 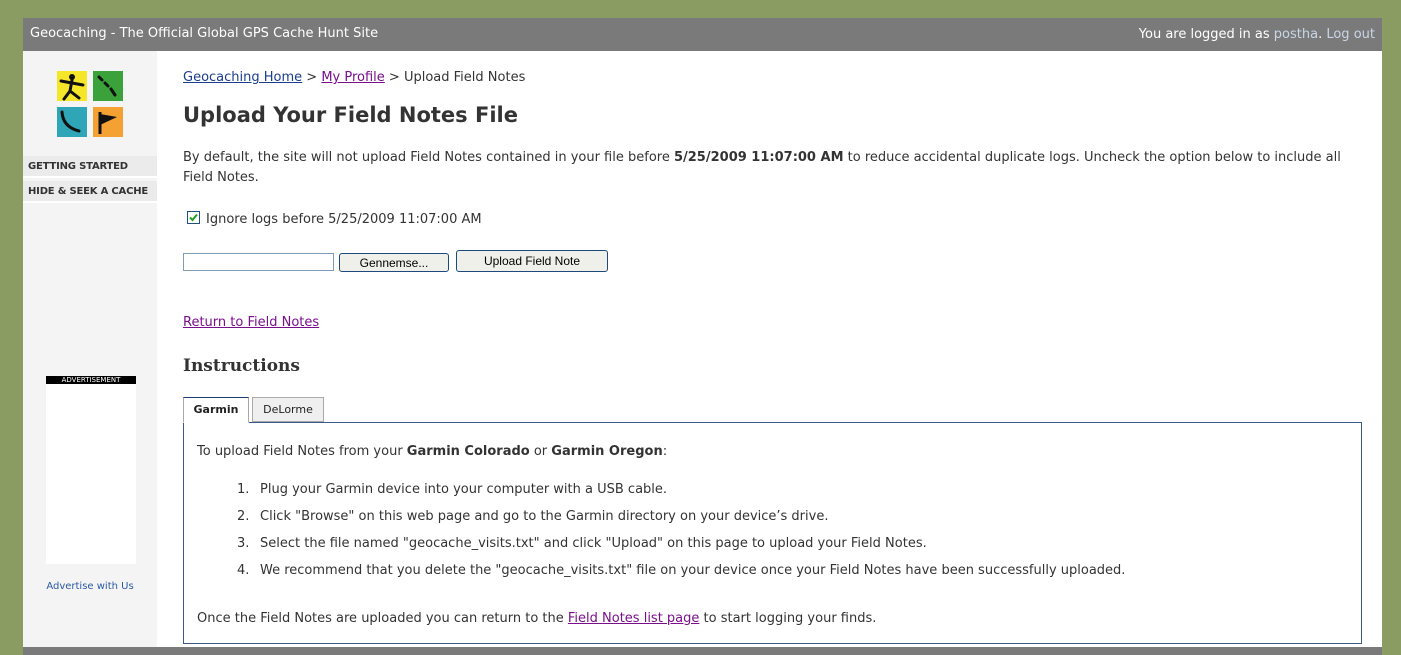 I want to click on login-status: You are logged in as postha. Log out, so click(x=1257, y=34).